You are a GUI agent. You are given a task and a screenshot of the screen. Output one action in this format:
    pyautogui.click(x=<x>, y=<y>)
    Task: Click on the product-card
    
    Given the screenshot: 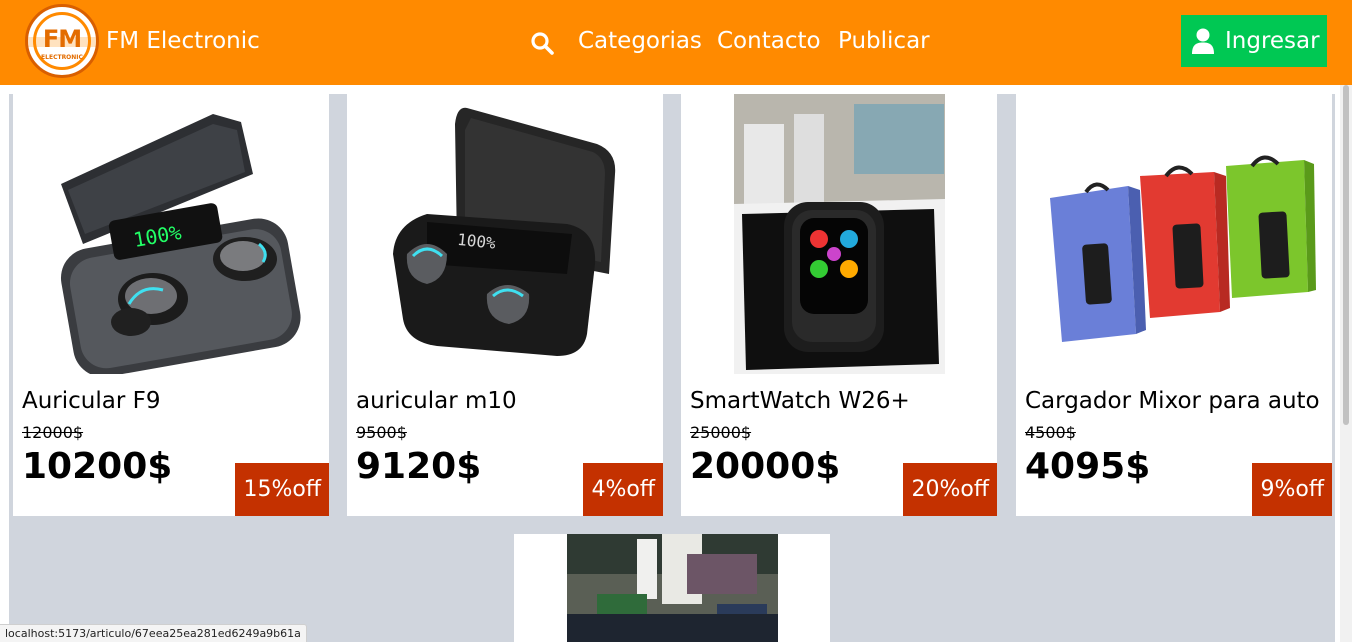 What is the action you would take?
    pyautogui.click(x=672, y=588)
    